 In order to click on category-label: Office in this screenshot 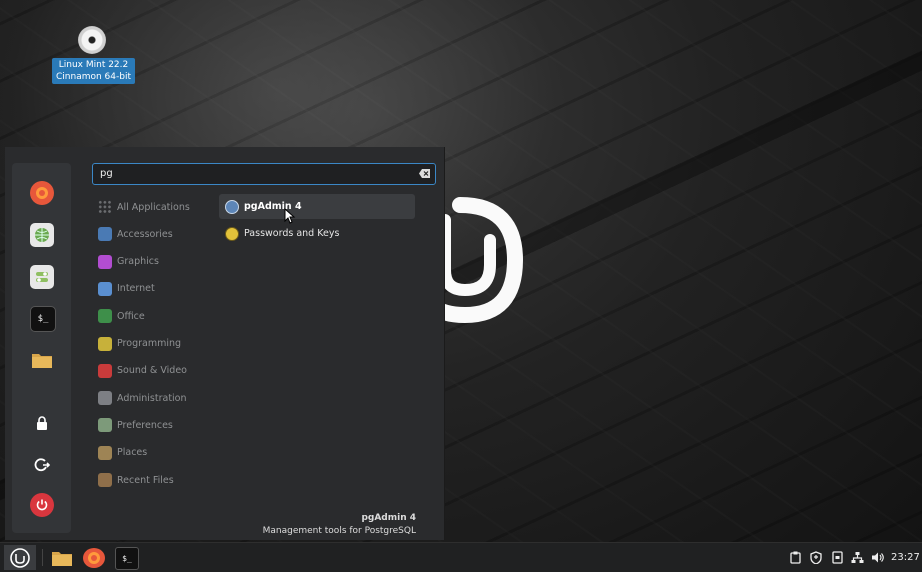, I will do `click(131, 316)`.